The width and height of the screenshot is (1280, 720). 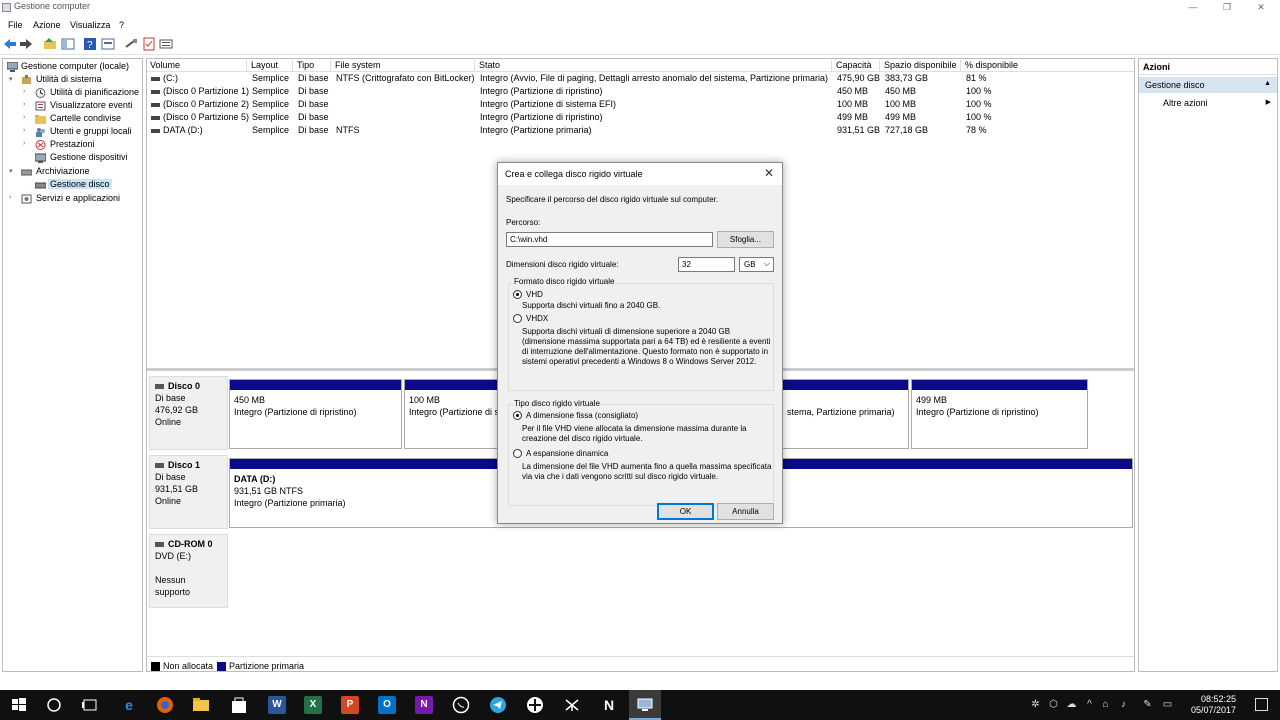 What do you see at coordinates (1035, 704) in the screenshot?
I see `tray-settings-icon: ✲` at bounding box center [1035, 704].